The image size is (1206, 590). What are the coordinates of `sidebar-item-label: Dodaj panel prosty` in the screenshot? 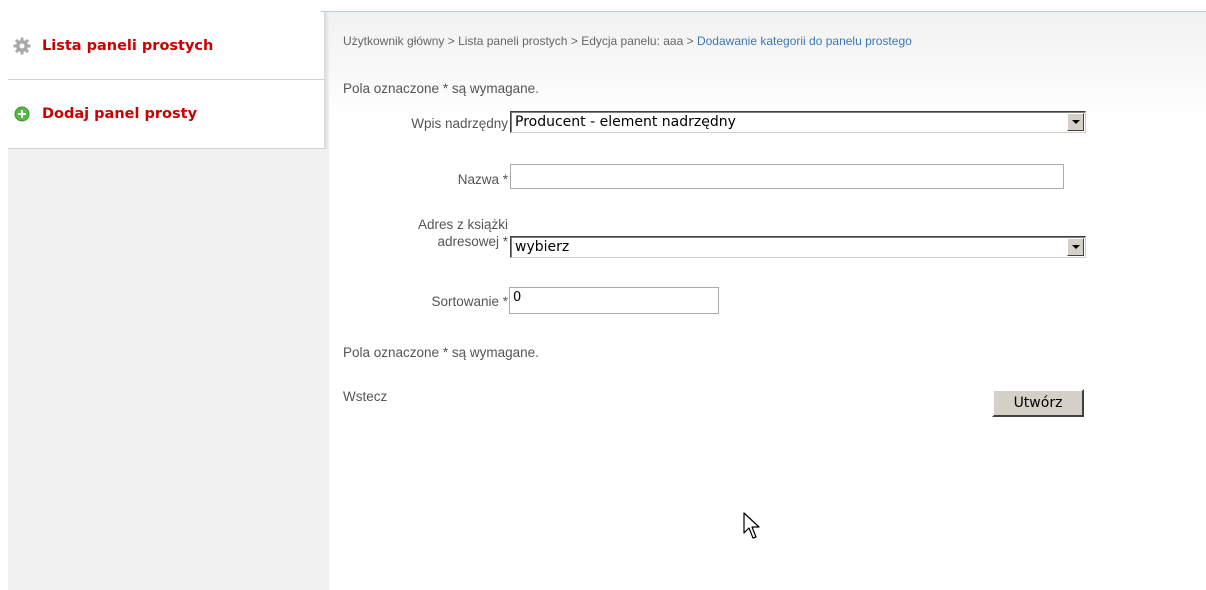 It's located at (120, 114).